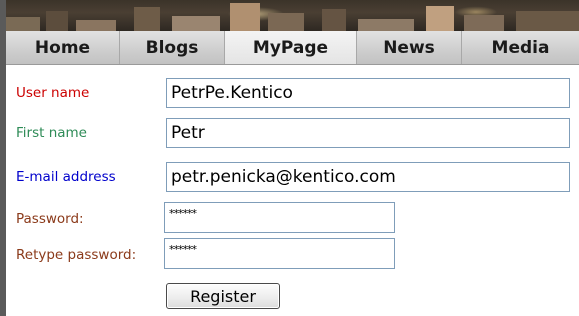 This screenshot has width=579, height=316. Describe the element at coordinates (520, 47) in the screenshot. I see `nav-item-media: Media` at that location.